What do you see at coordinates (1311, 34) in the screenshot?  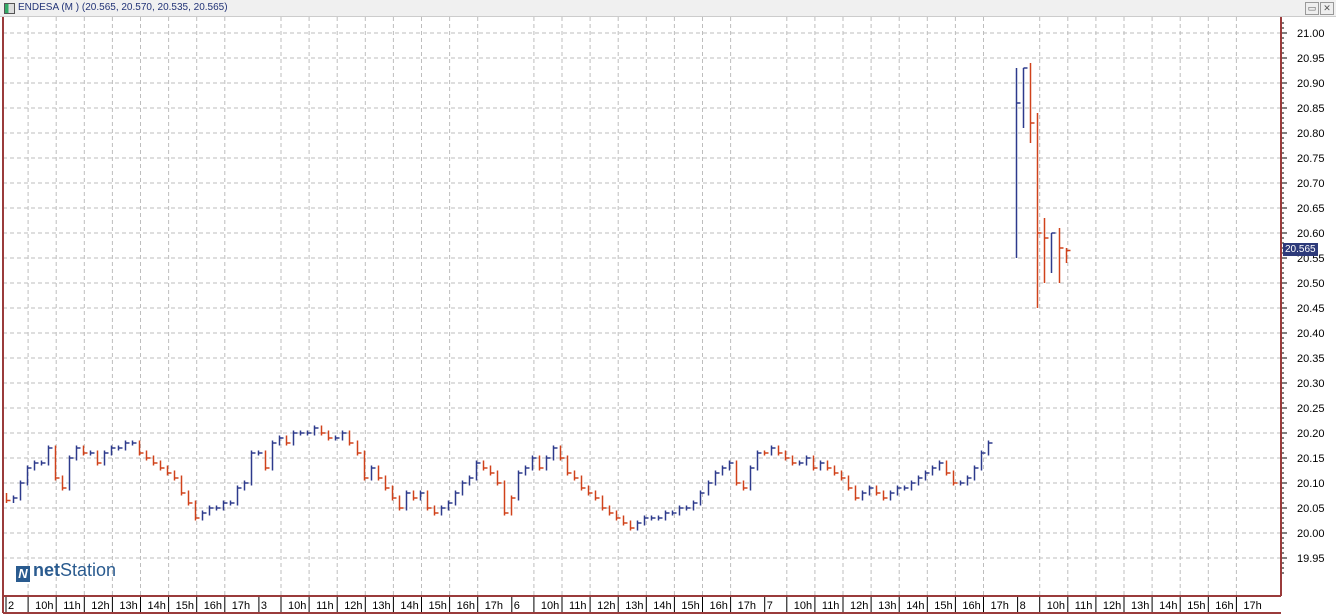 I see `y-tick-label: 21.00` at bounding box center [1311, 34].